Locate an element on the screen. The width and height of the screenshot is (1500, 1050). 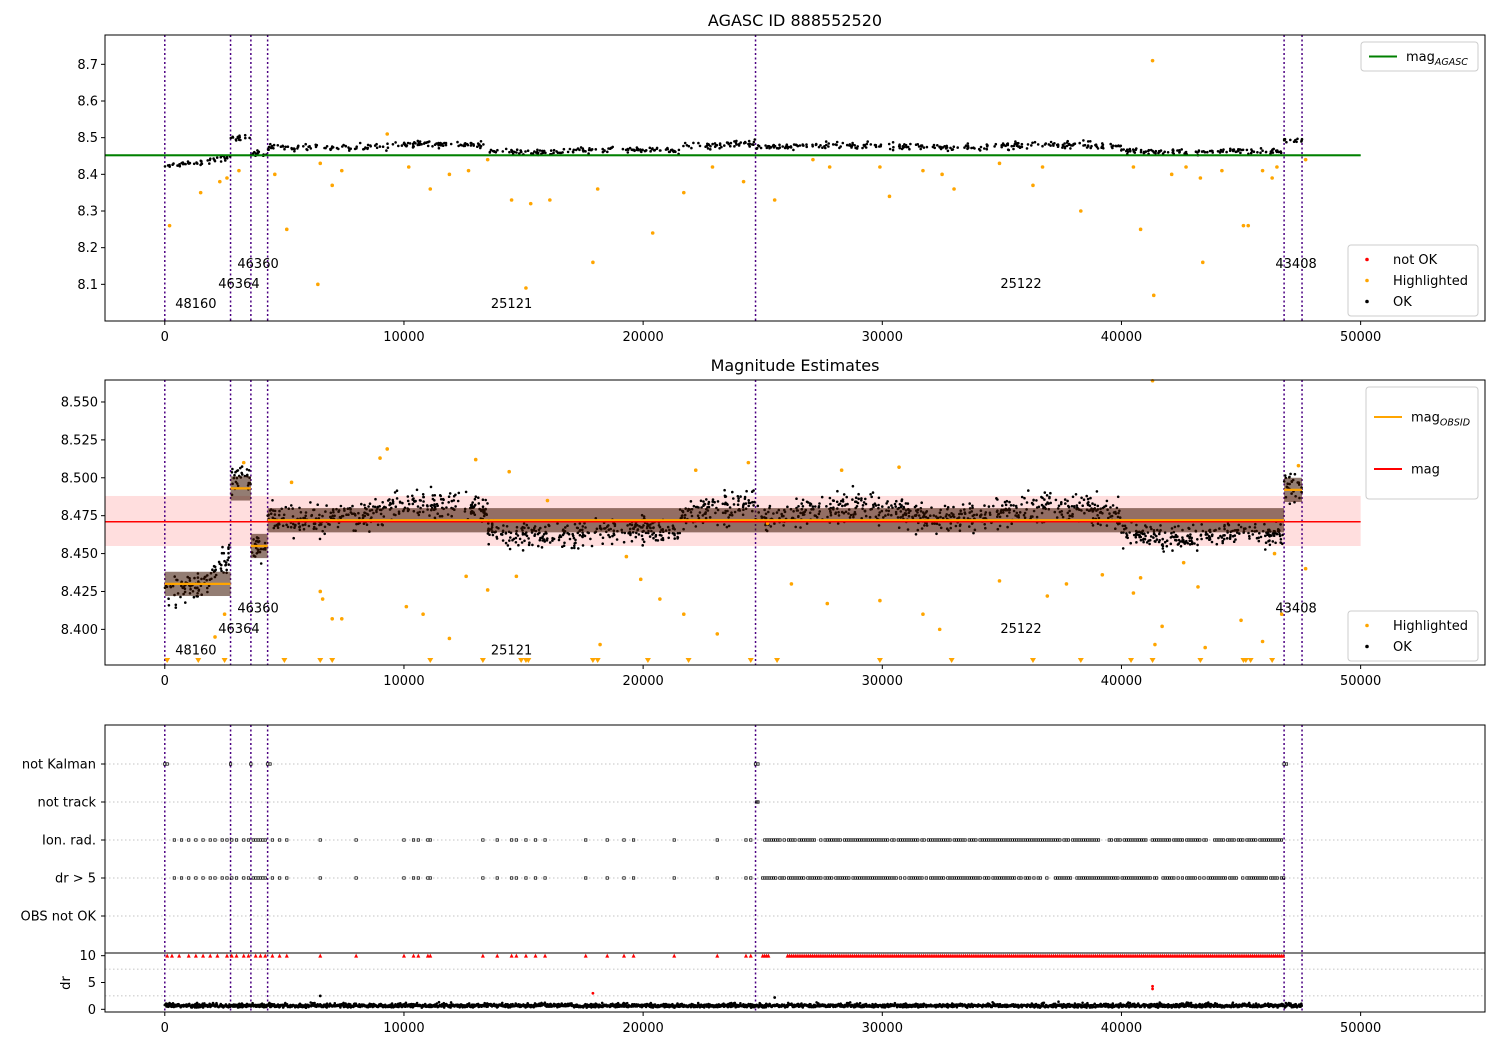
x-tick-label: 40000 is located at coordinates (1121, 681).